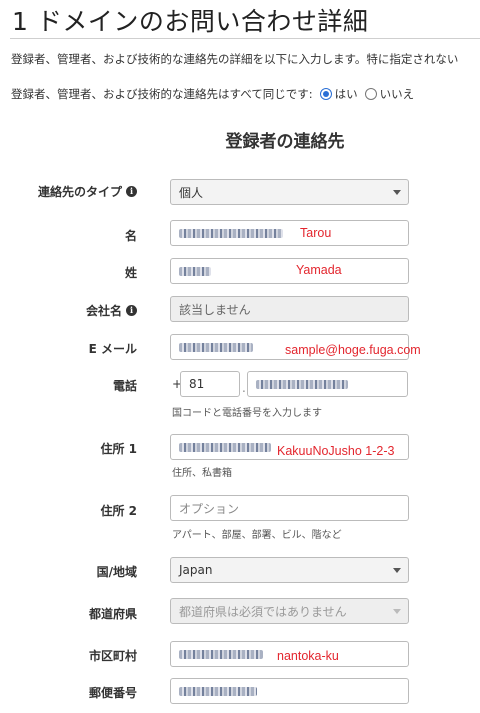 The image size is (480, 713). Describe the element at coordinates (190, 21) in the screenshot. I see `page-title: 1 ドメインのお問い合わせ詳細` at that location.